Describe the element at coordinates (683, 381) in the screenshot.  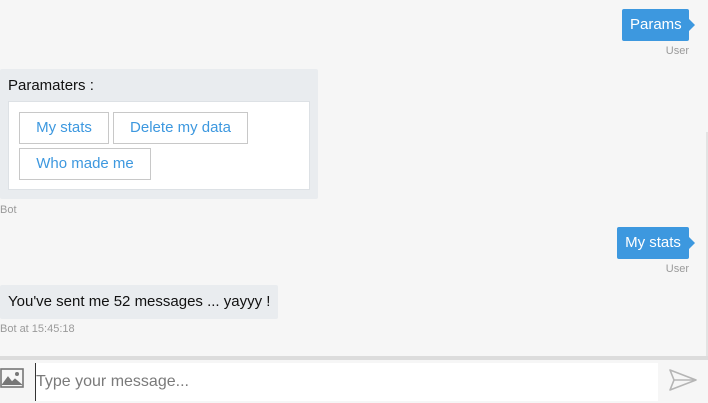
I see `send-icon` at that location.